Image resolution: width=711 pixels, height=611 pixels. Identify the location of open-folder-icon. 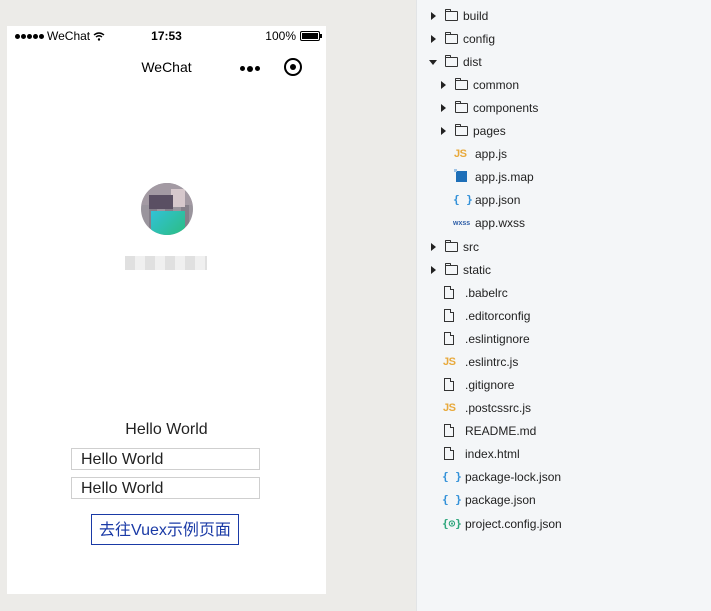
(451, 61).